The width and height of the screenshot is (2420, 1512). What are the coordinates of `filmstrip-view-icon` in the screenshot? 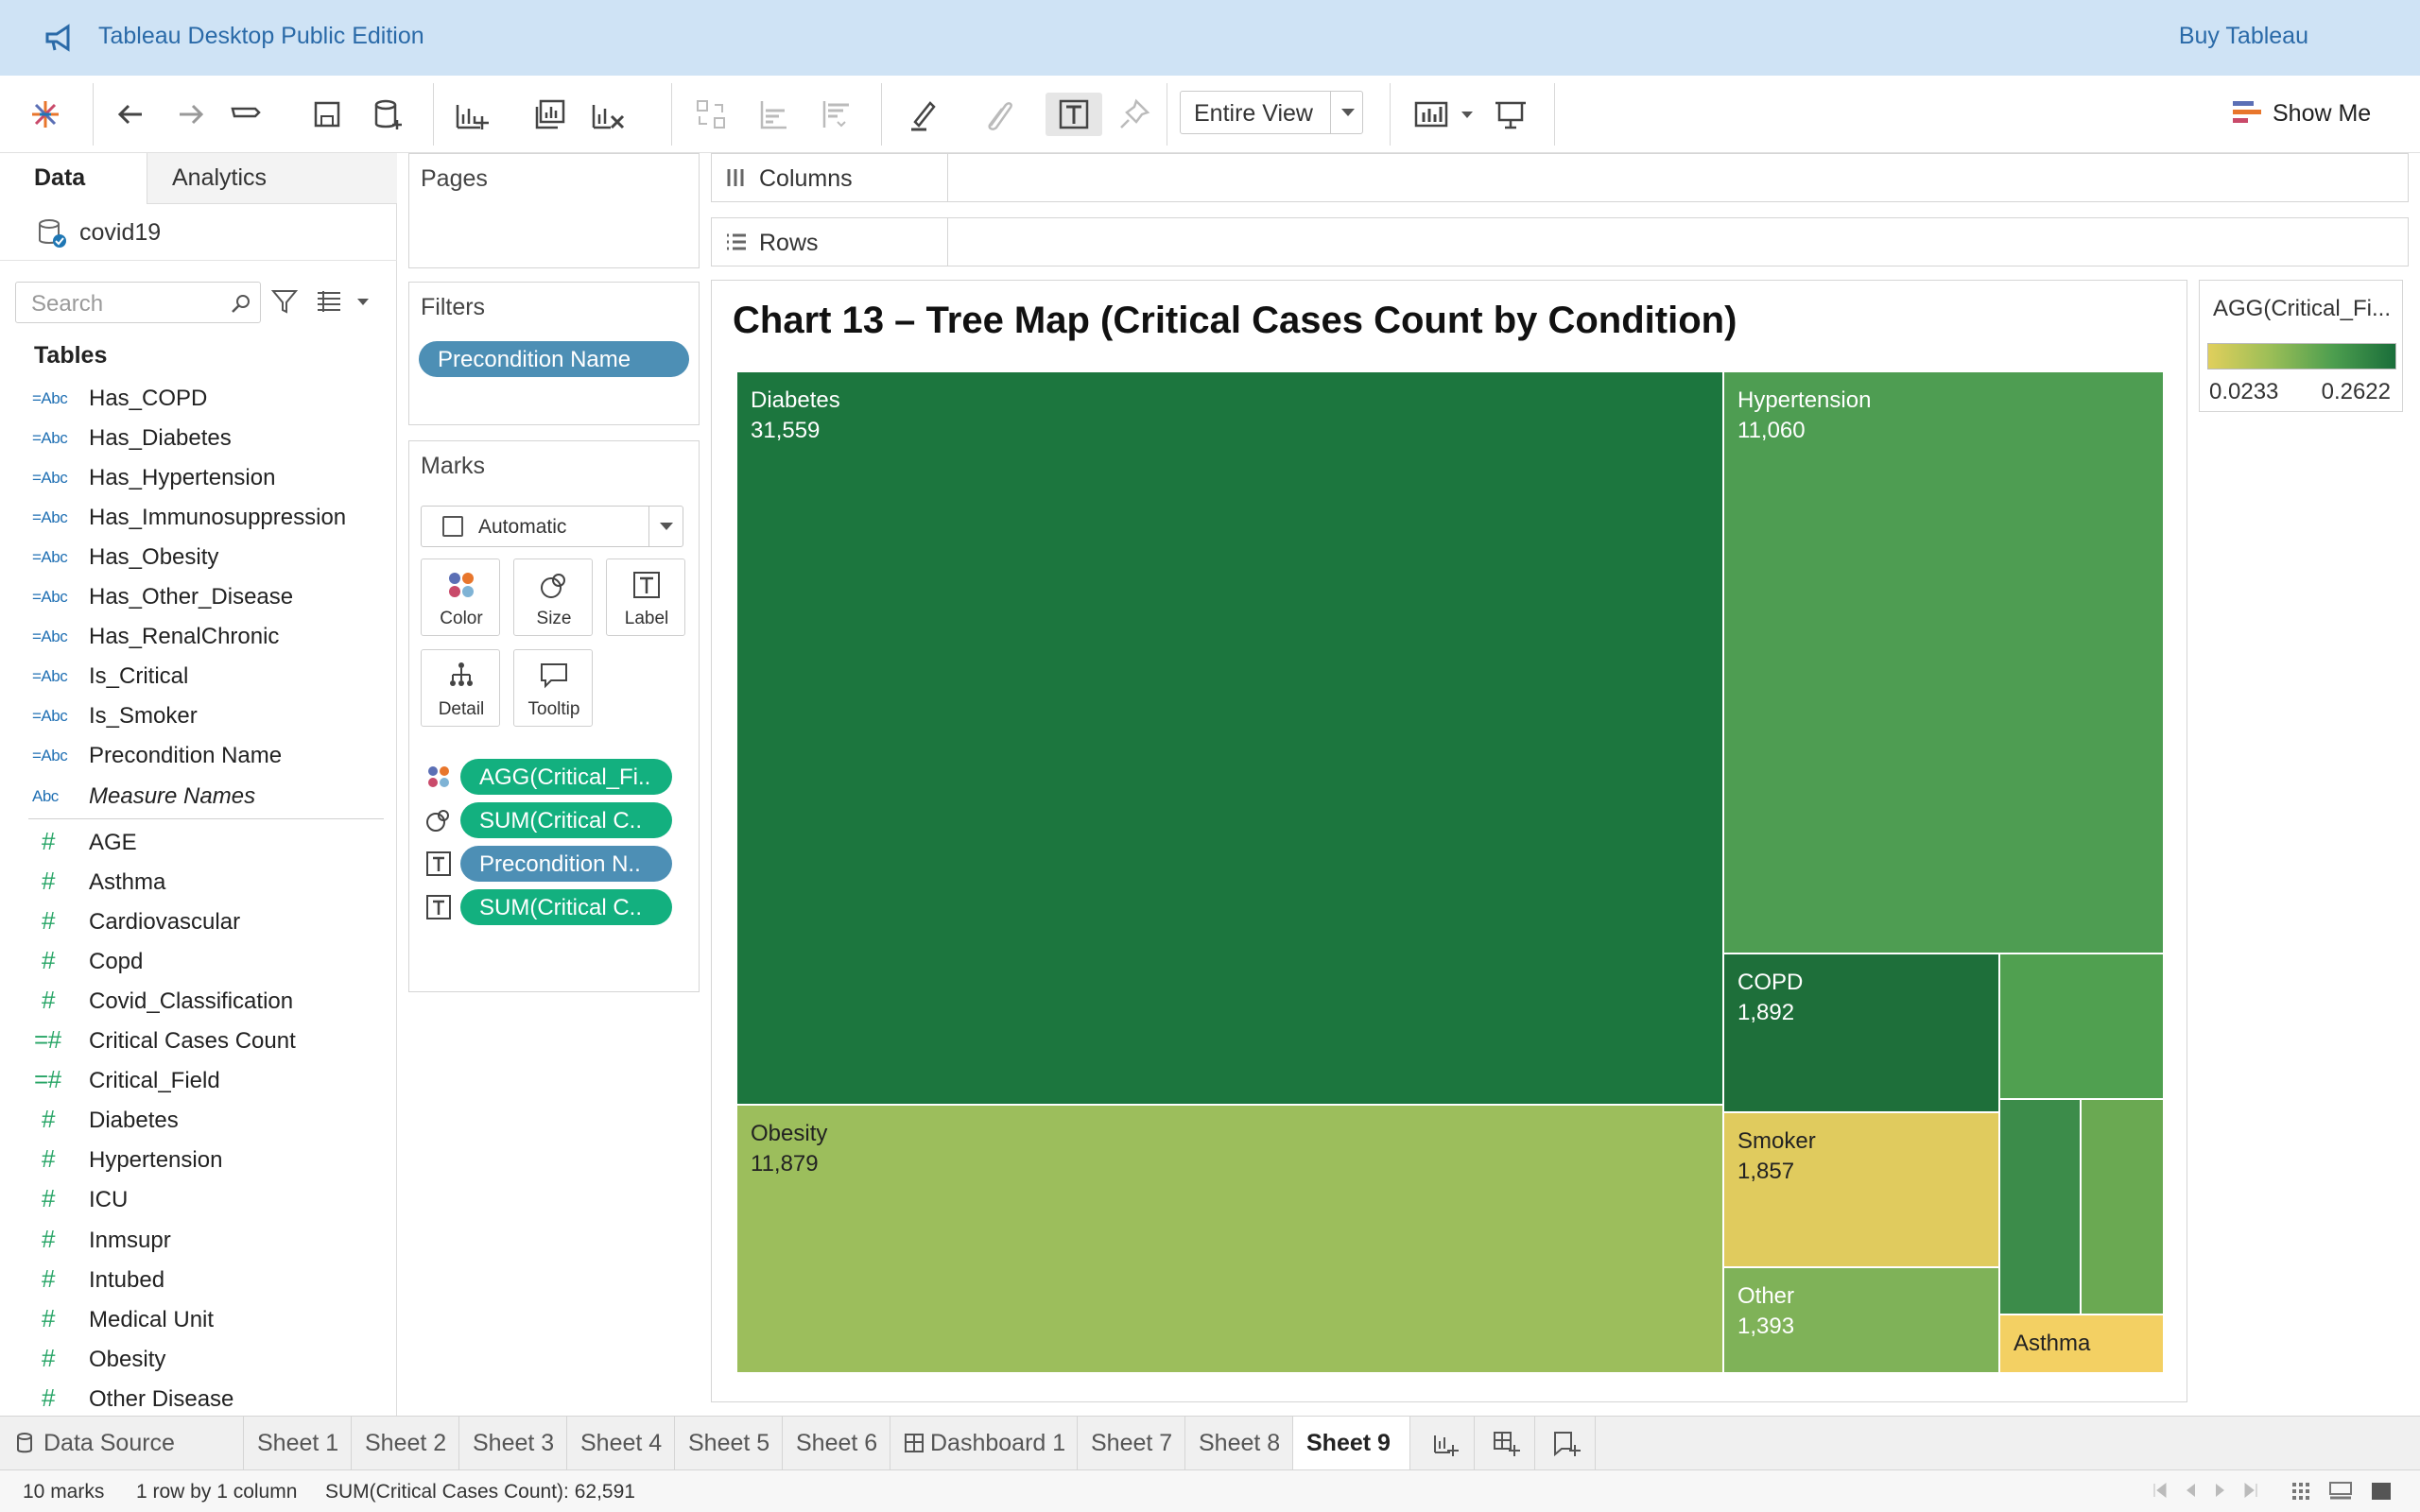 It's located at (2340, 1491).